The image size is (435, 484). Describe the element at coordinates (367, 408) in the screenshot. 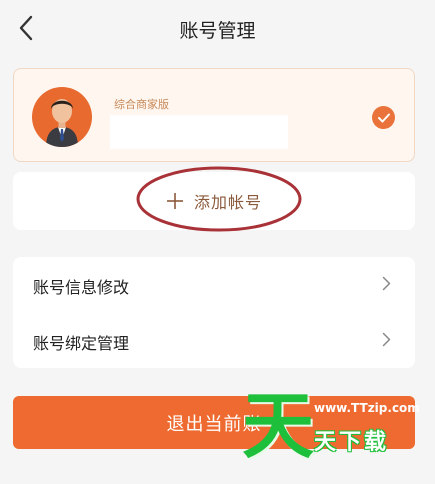

I see `watermark-url: www.TTzip.com` at that location.